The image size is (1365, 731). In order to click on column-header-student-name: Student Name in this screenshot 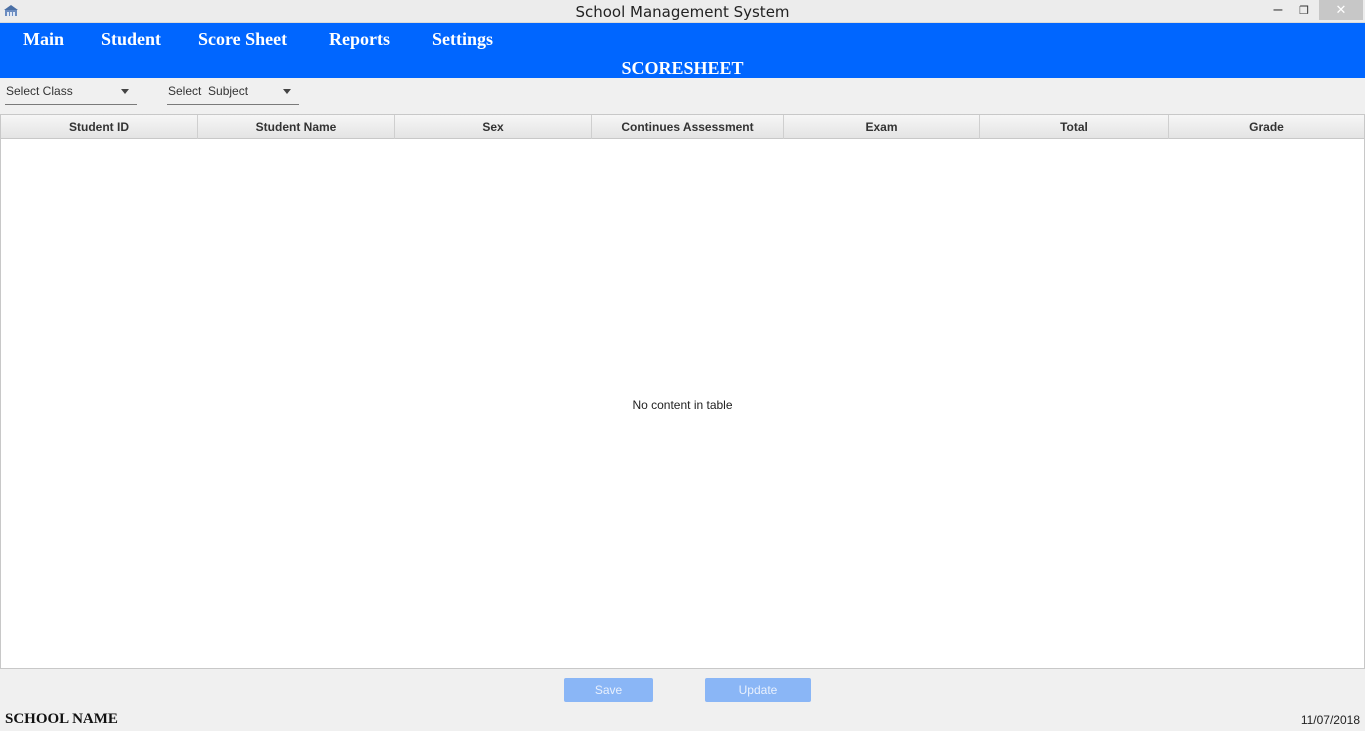, I will do `click(296, 127)`.